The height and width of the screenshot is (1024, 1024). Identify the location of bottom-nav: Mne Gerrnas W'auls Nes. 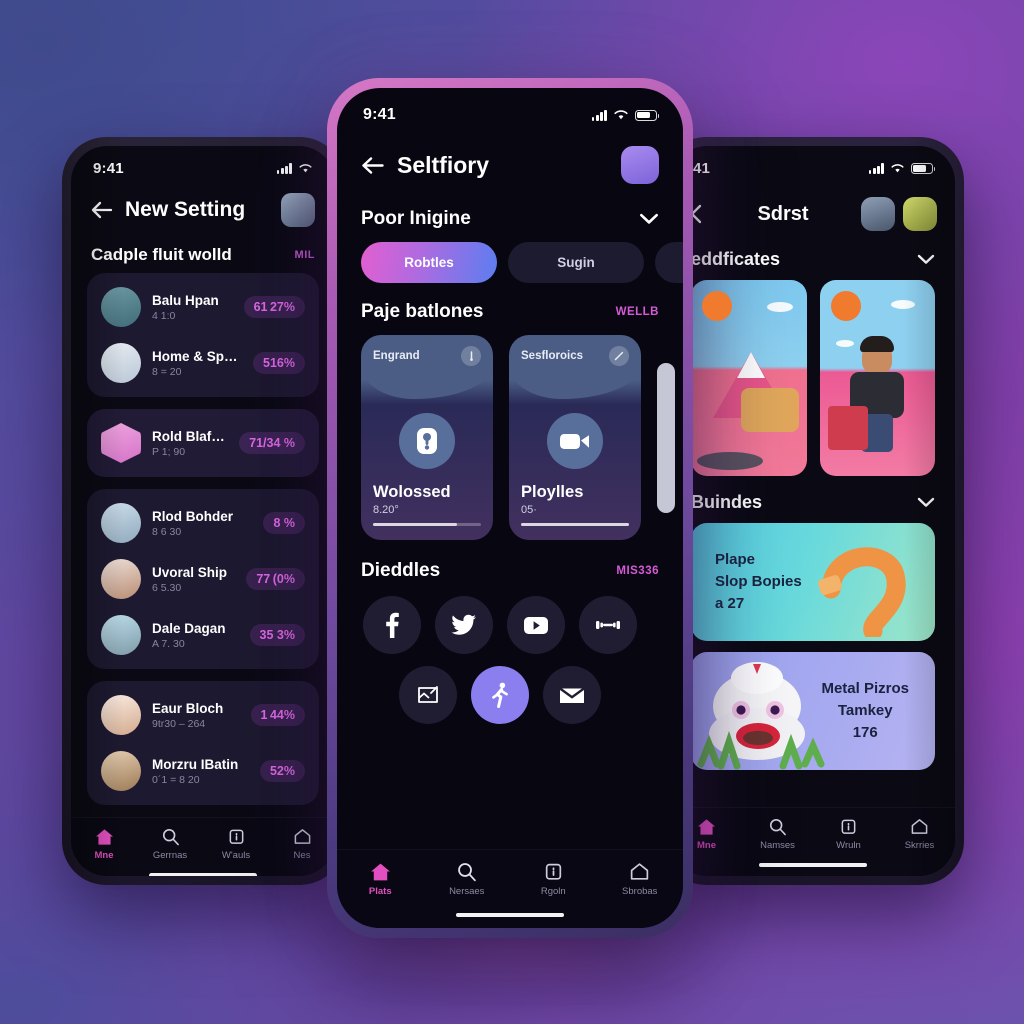
(203, 846).